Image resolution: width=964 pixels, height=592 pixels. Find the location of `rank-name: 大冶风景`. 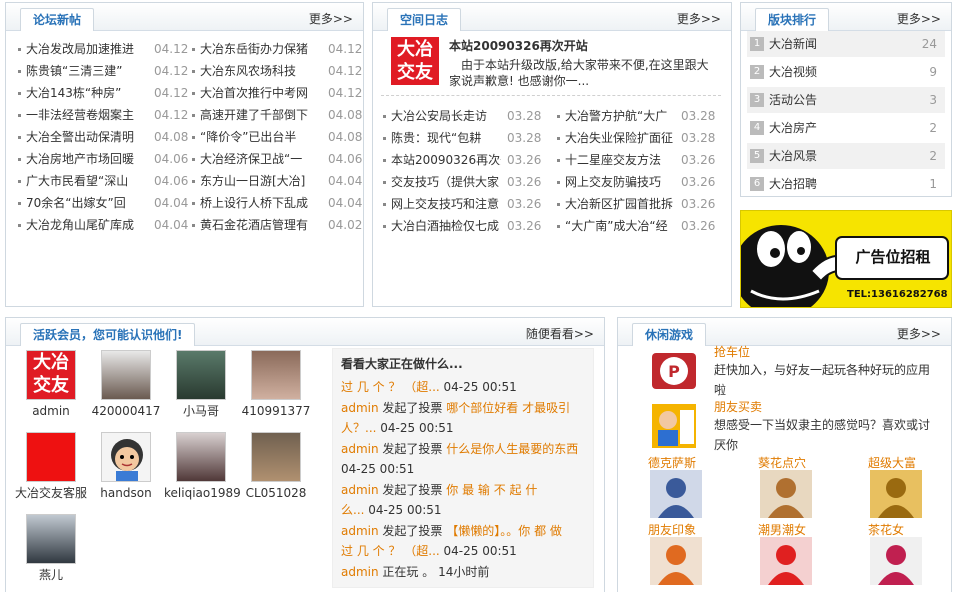

rank-name: 大冶风景 is located at coordinates (793, 156).